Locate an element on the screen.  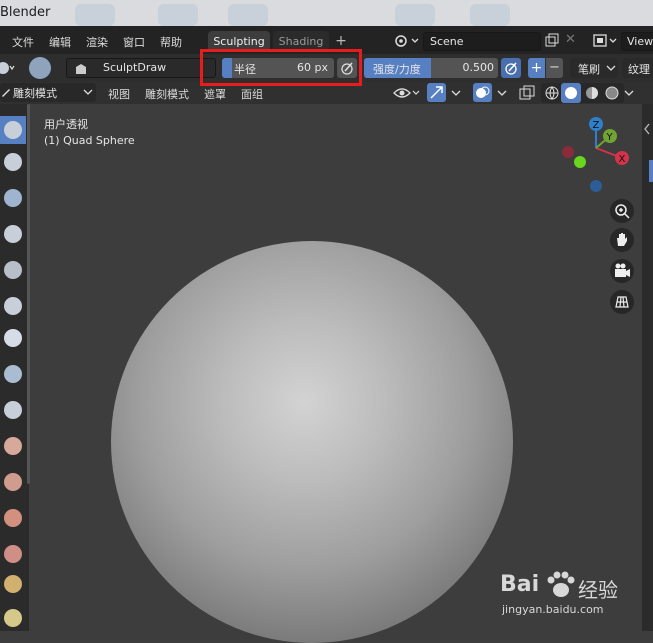
view-layer-selector-button is located at coordinates (606, 41).